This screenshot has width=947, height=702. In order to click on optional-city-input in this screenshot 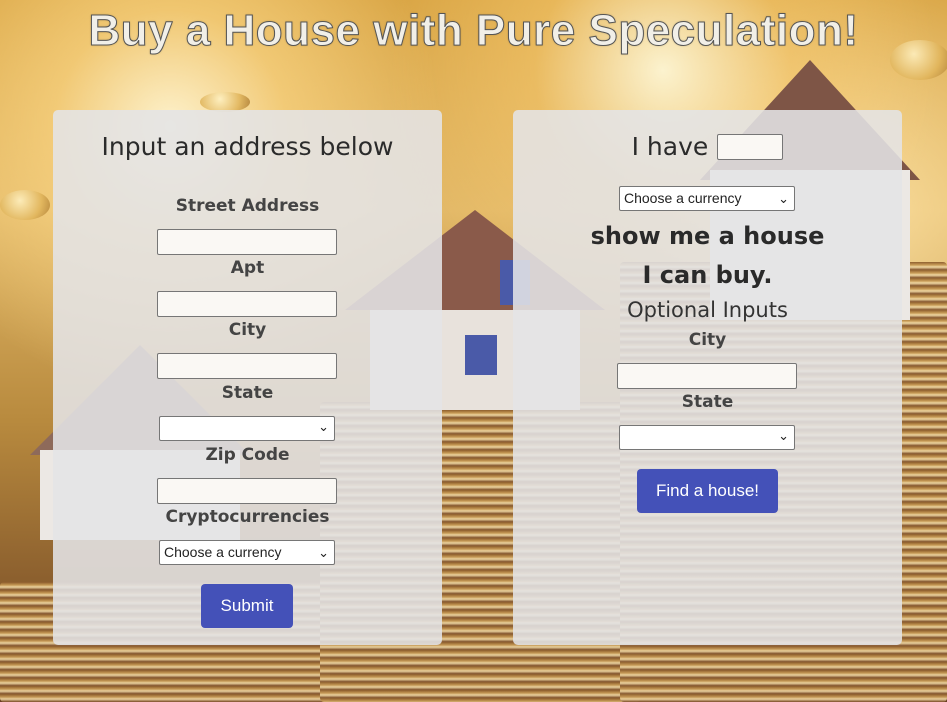, I will do `click(707, 376)`.